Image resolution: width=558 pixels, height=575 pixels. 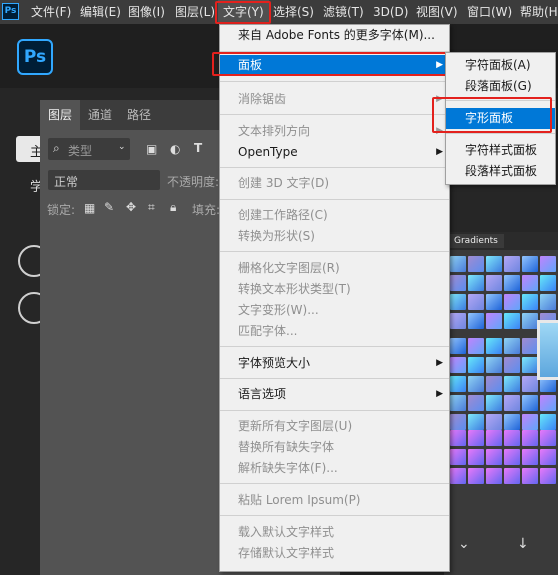 I want to click on menu-filter: 滤镜(T), so click(x=343, y=12).